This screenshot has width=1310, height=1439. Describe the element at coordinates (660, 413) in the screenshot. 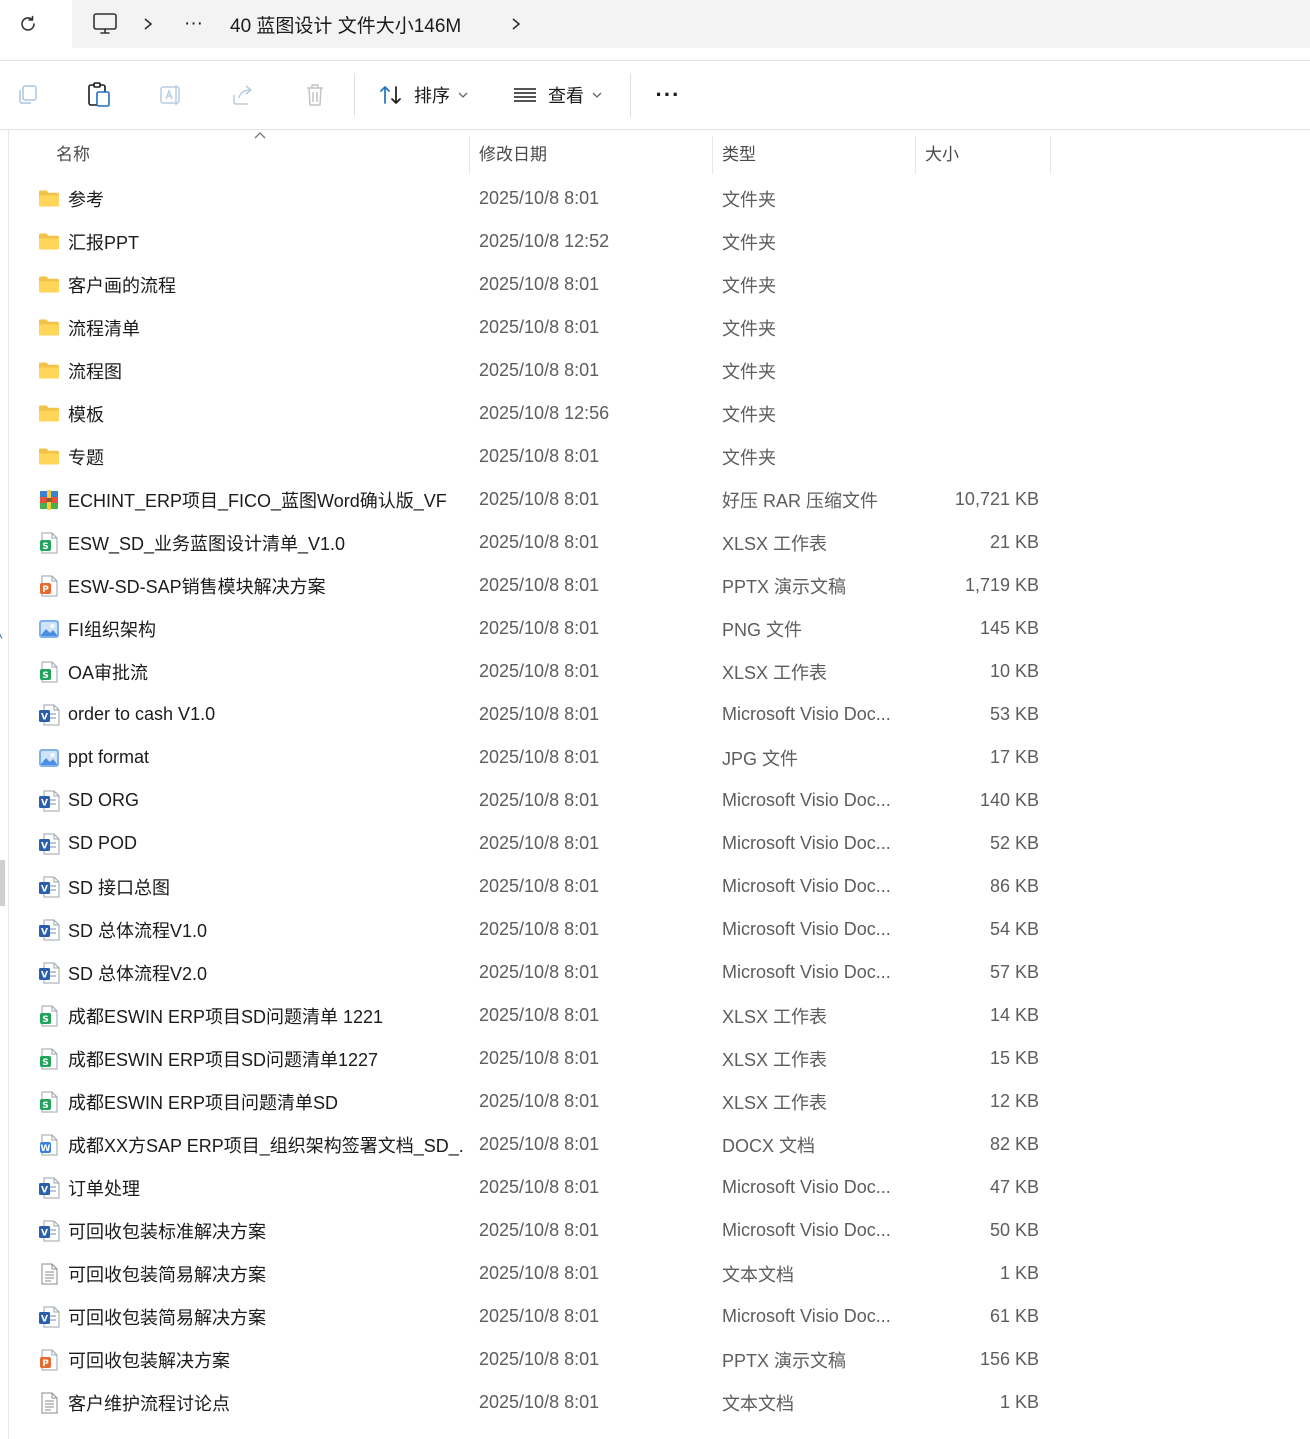

I see `file-row: 模板 2025/10/8 12:56 文件夹` at that location.